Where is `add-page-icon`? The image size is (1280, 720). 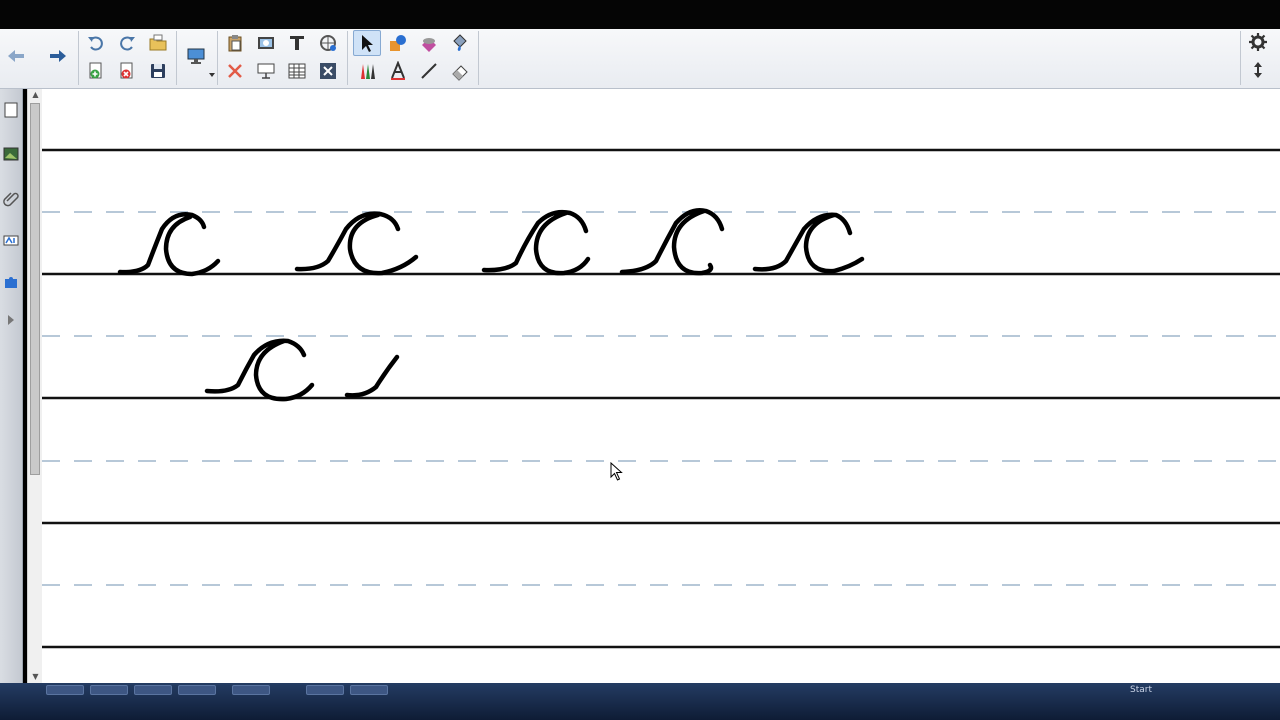 add-page-icon is located at coordinates (96, 71).